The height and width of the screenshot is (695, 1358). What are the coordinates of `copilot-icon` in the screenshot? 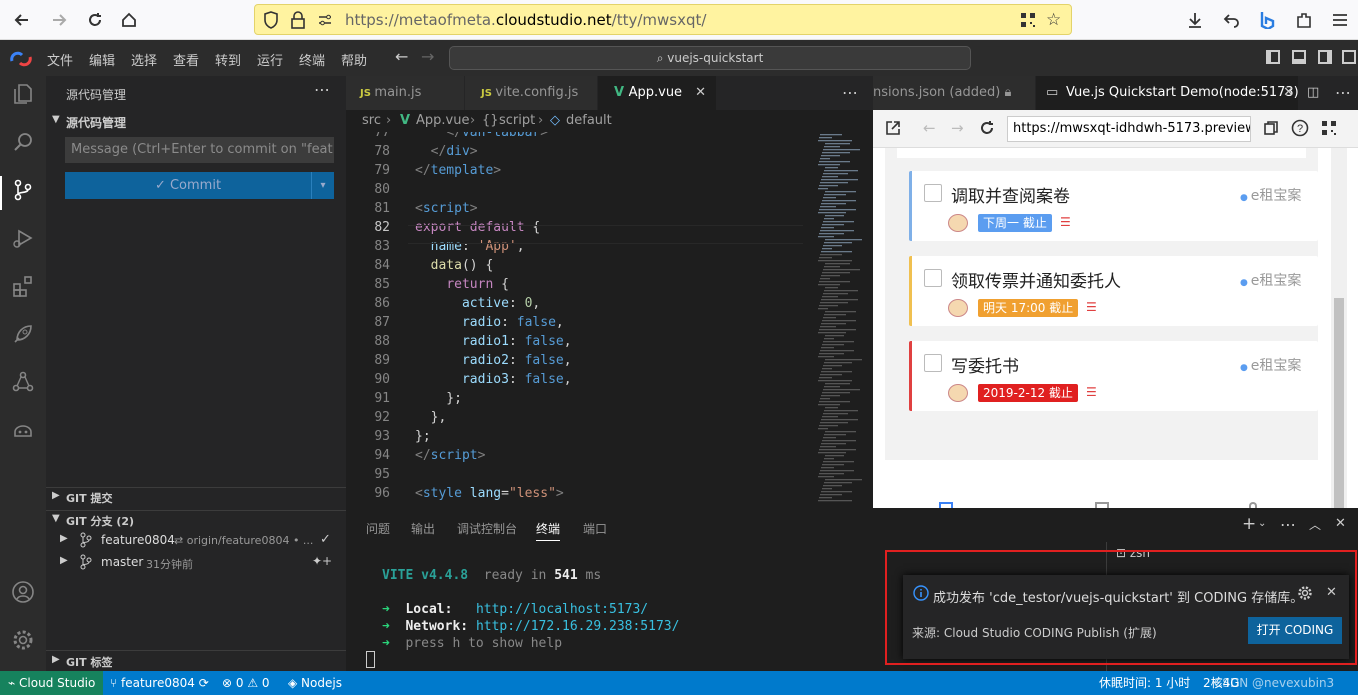 It's located at (23, 433).